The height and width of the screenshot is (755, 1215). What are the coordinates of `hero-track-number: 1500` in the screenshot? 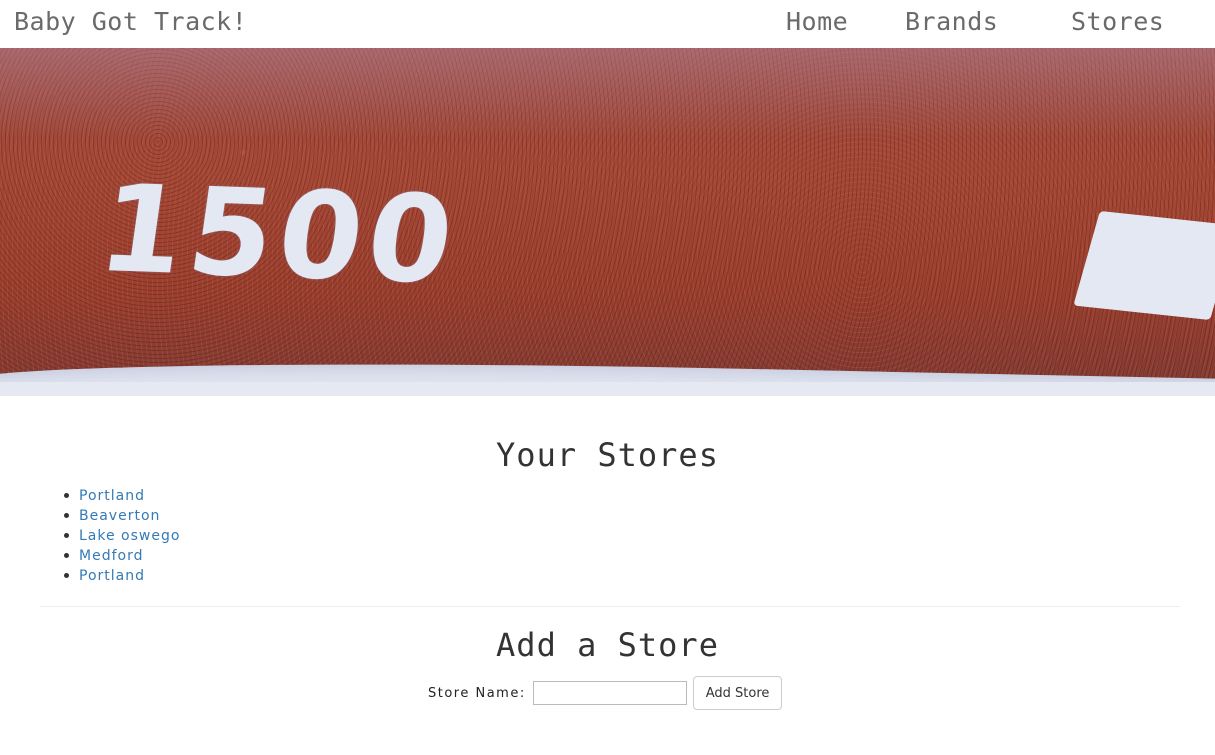 It's located at (279, 235).